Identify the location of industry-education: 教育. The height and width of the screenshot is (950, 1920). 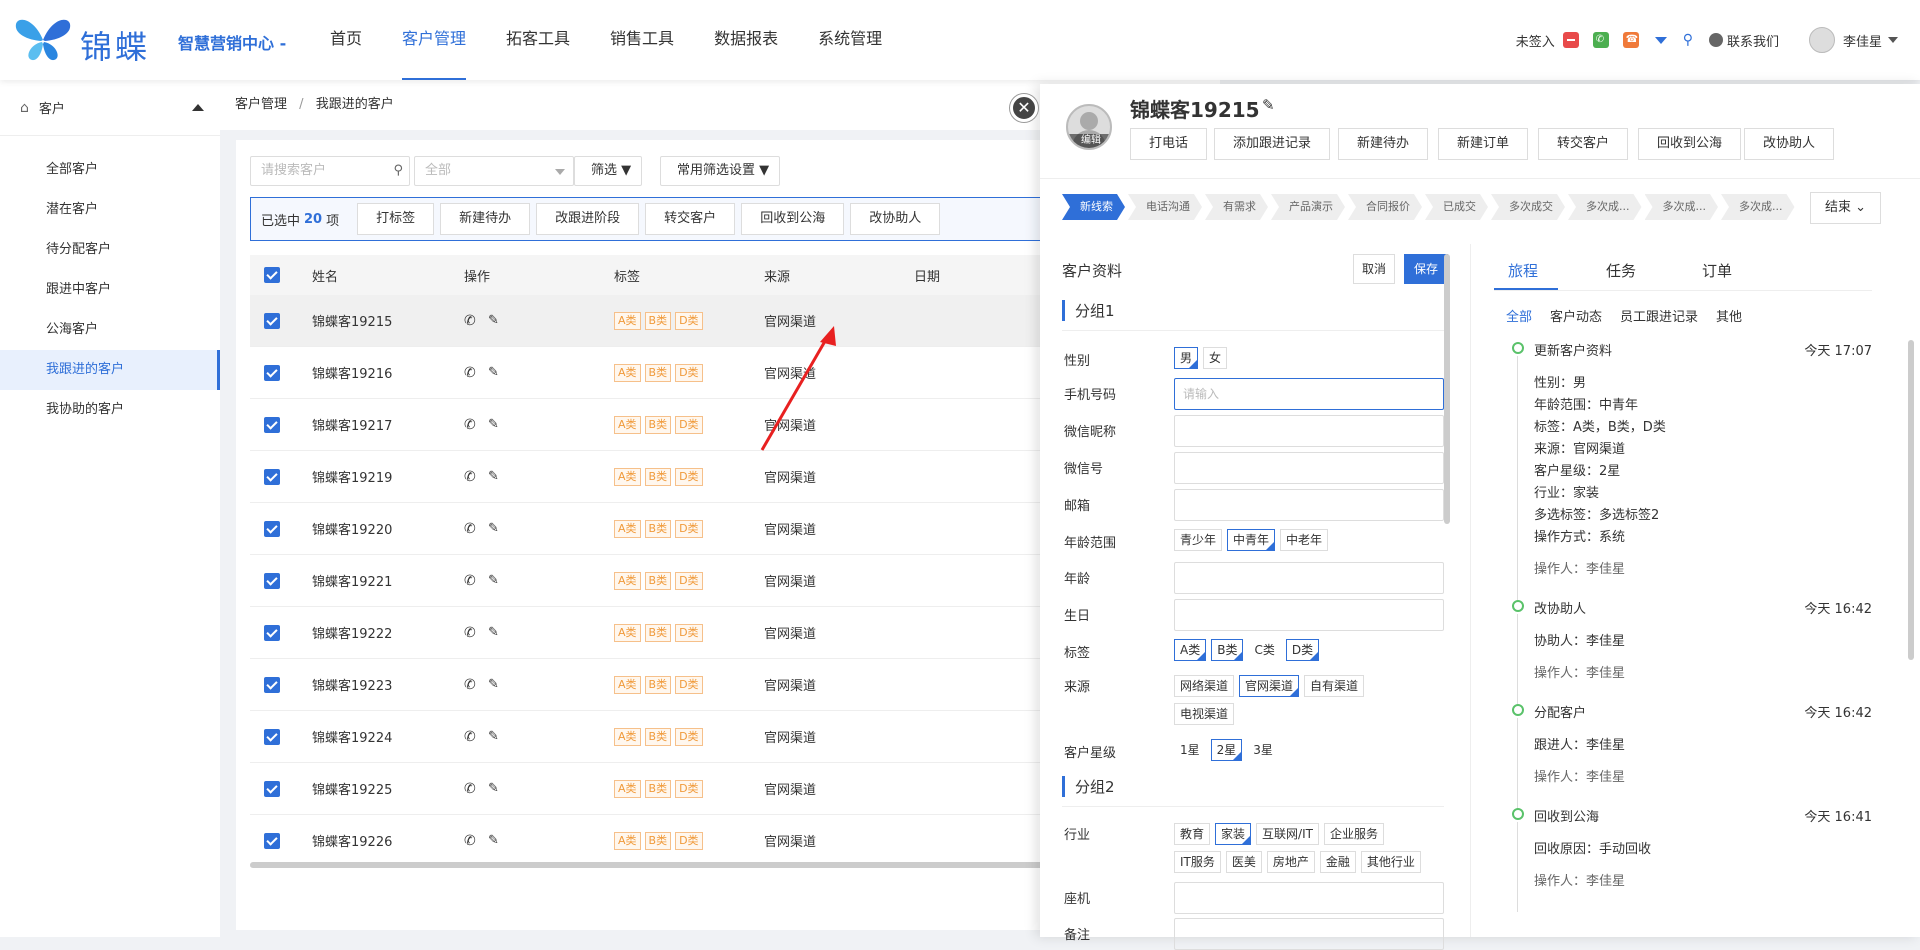
(1192, 834).